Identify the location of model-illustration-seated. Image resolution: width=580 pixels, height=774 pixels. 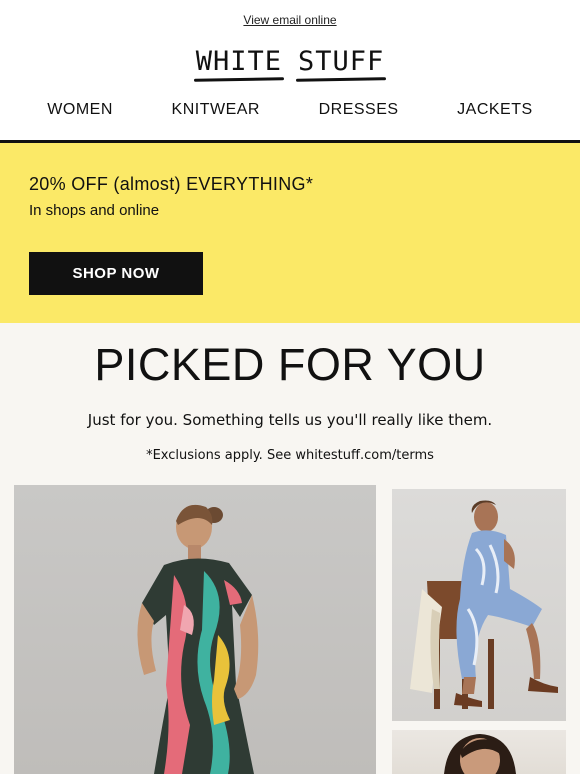
(484, 604).